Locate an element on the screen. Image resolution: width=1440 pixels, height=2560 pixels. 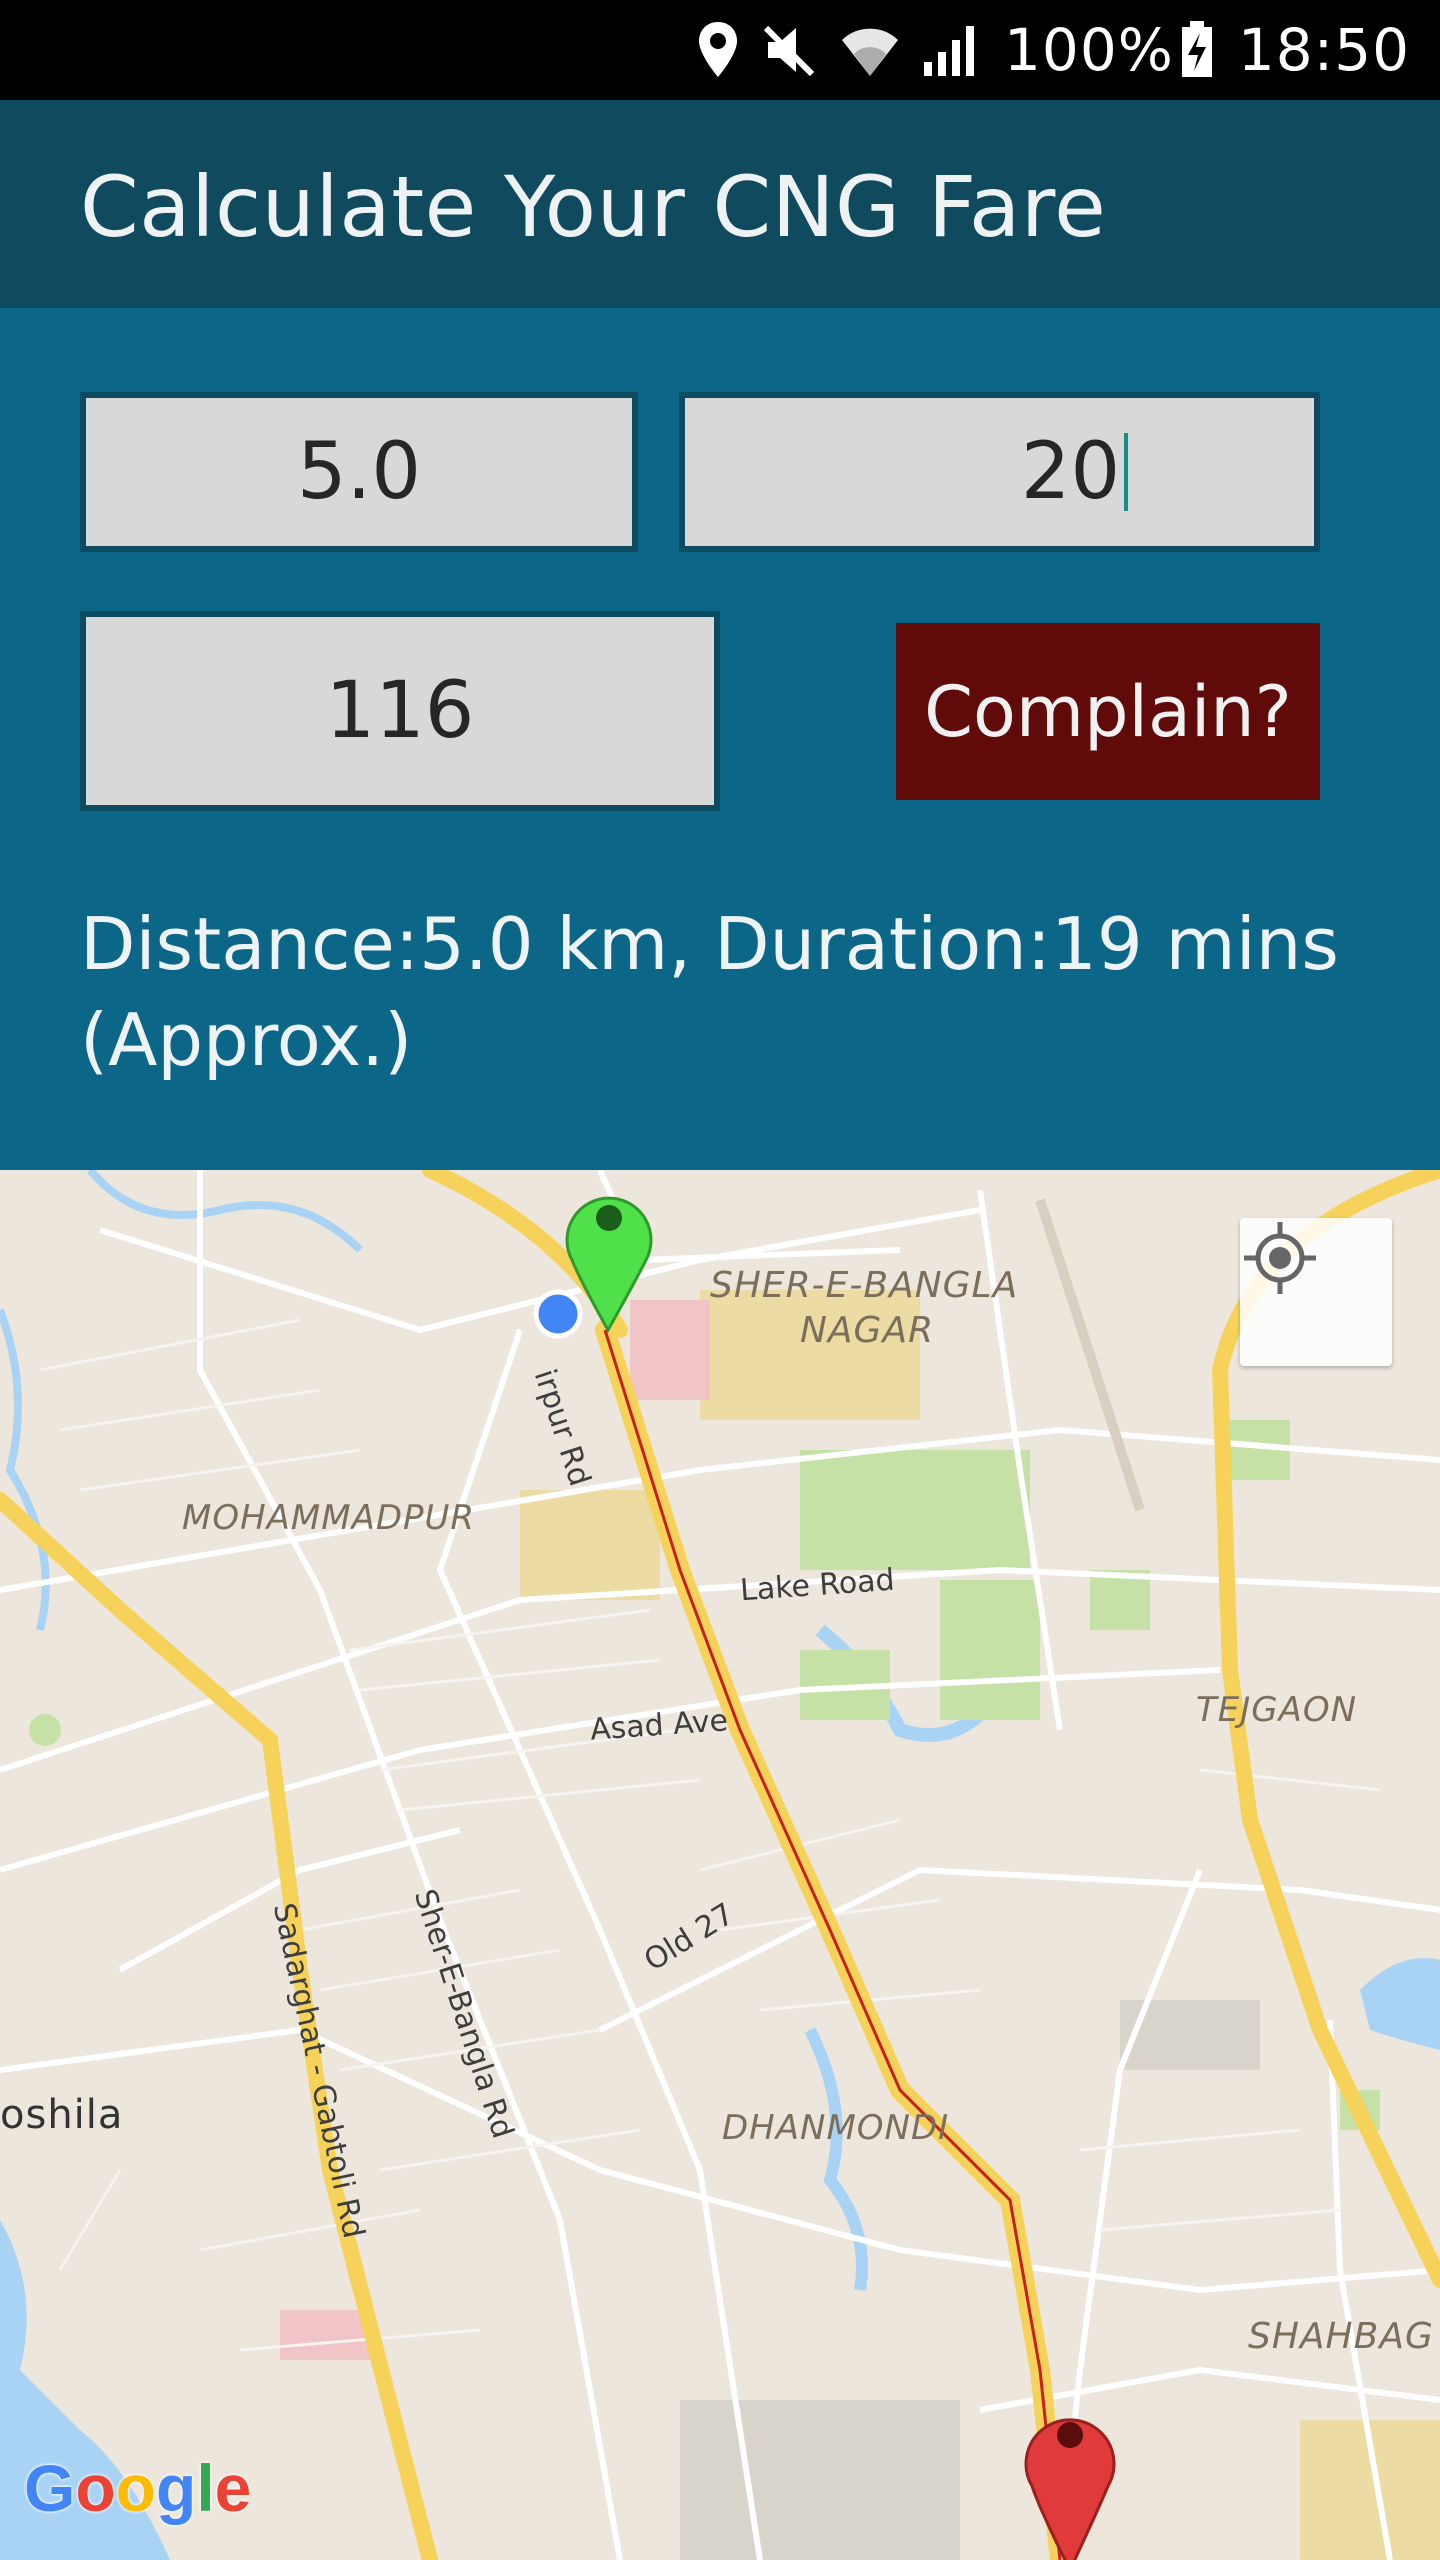
fare-value: 116 is located at coordinates (400, 711).